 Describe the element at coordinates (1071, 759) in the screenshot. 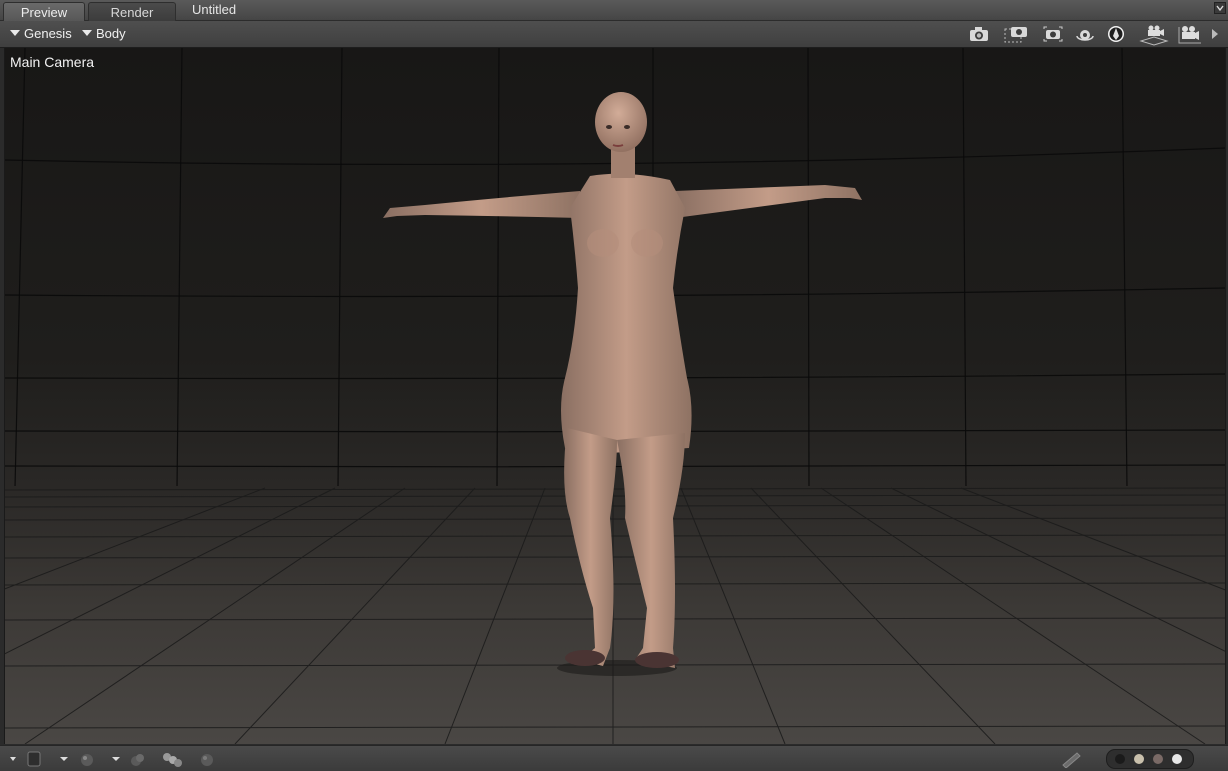

I see `ruler-icon` at that location.